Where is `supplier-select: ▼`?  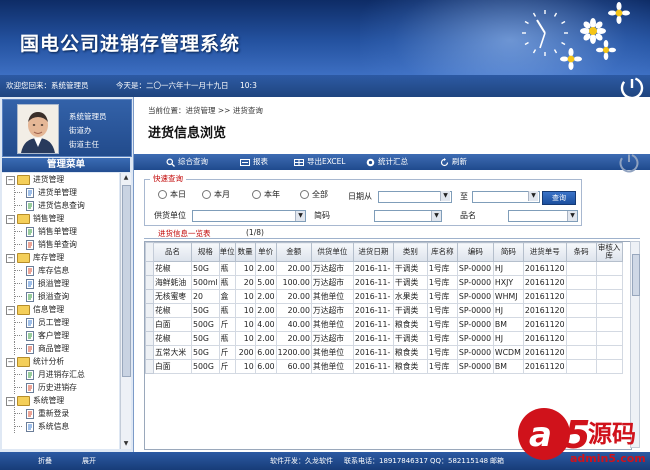 supplier-select: ▼ is located at coordinates (249, 216).